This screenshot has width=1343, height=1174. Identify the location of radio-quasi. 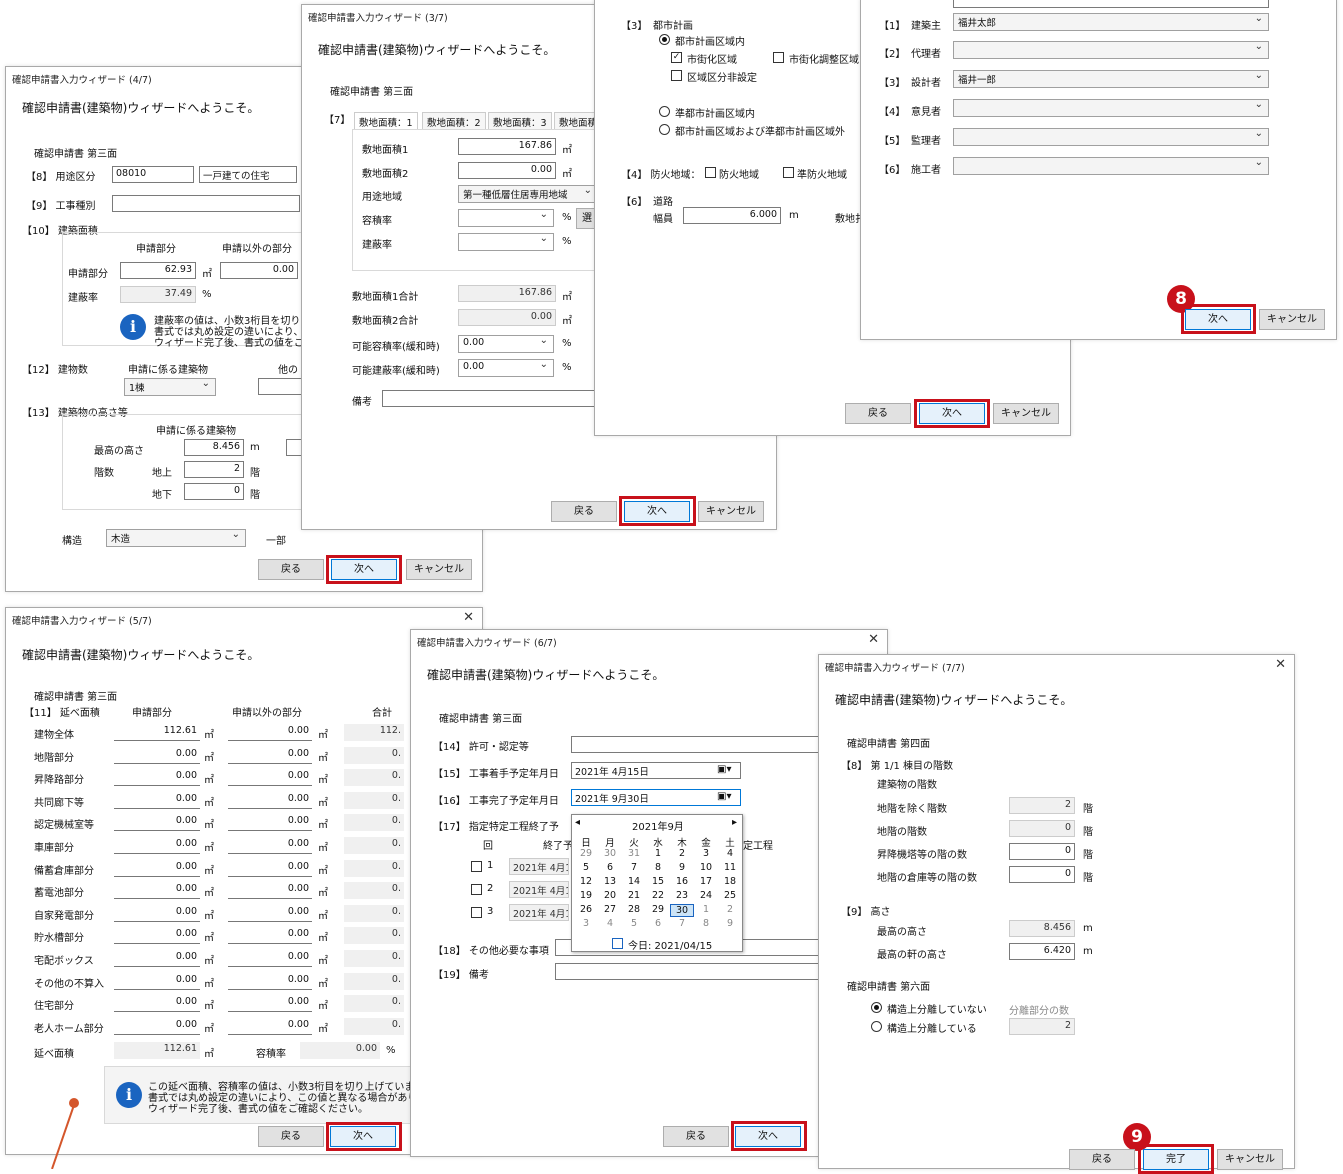
(664, 111).